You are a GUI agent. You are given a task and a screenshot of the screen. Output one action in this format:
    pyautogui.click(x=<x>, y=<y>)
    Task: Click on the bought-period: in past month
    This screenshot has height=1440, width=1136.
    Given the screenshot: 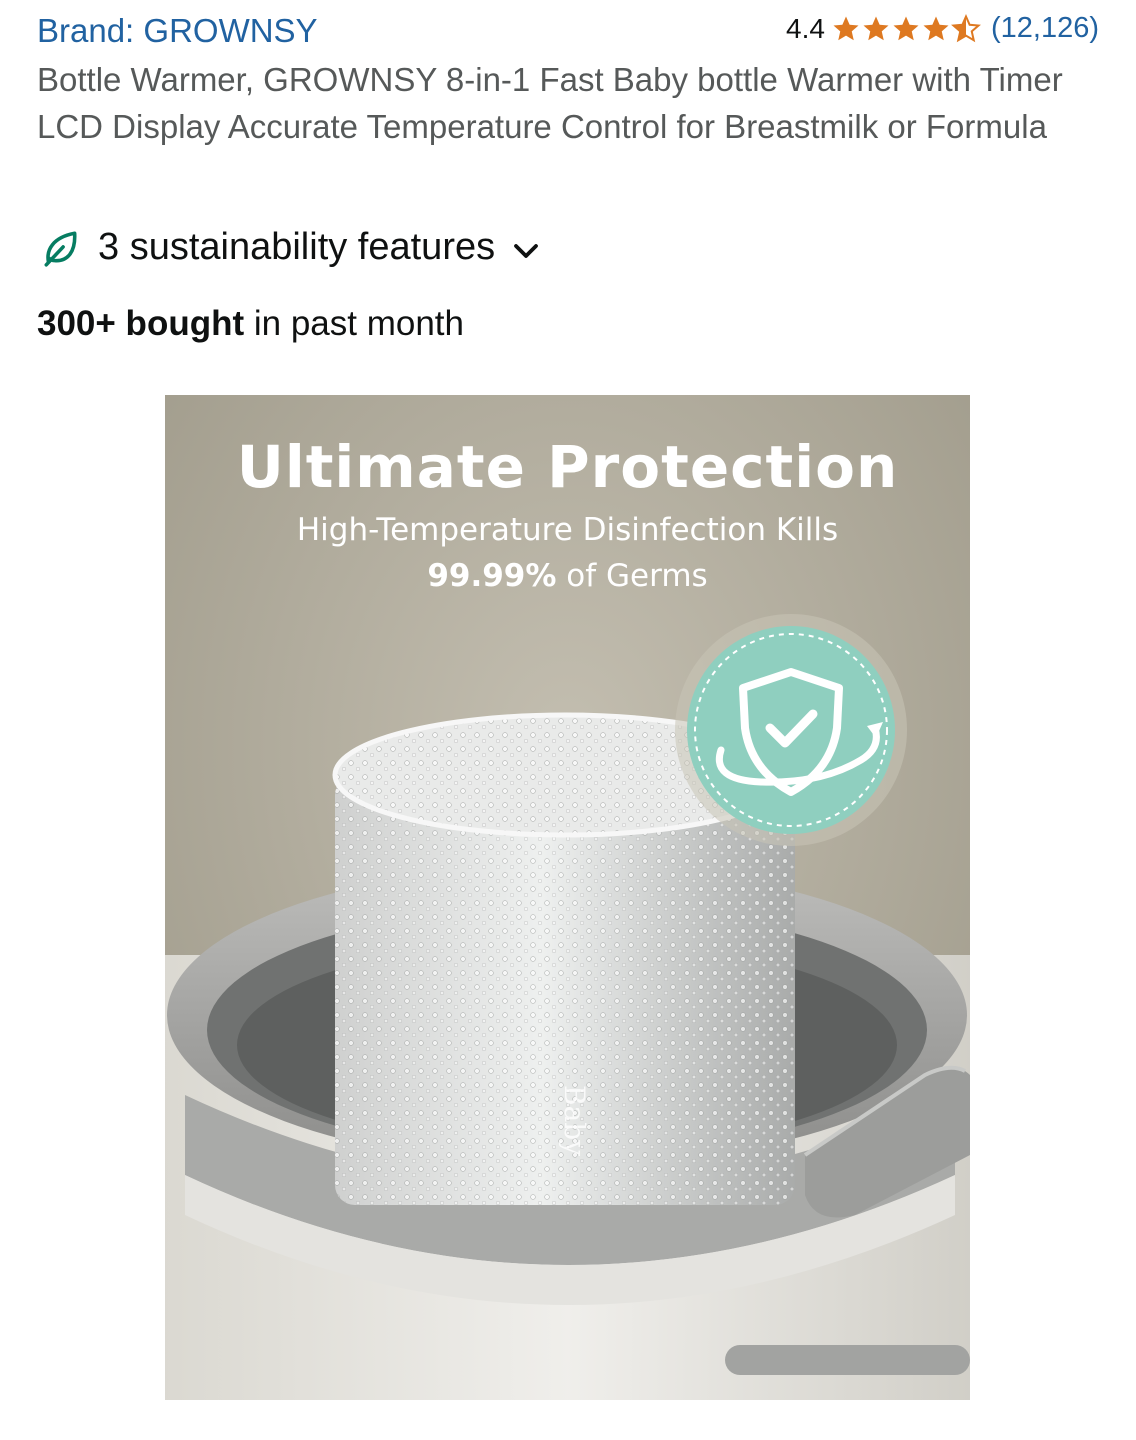 What is the action you would take?
    pyautogui.click(x=354, y=323)
    